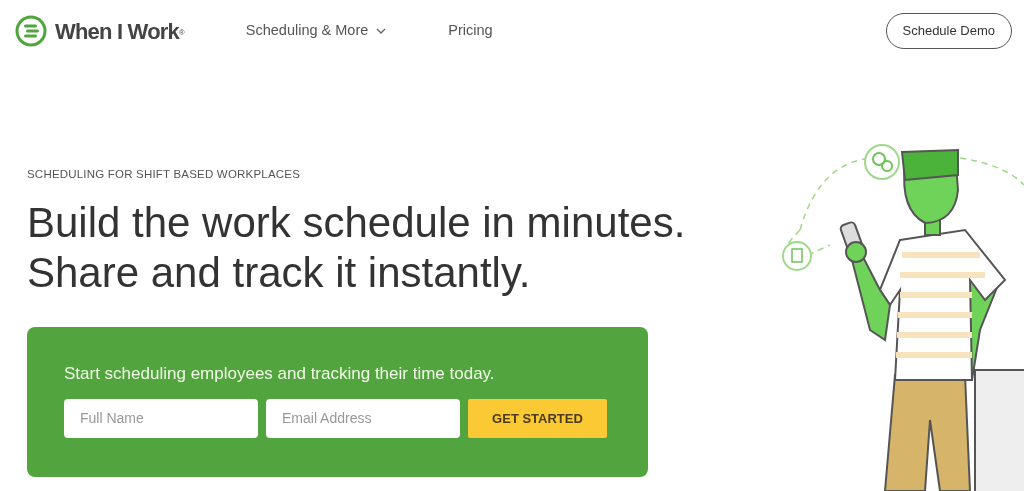 The width and height of the screenshot is (1024, 491). I want to click on logo: When I Work$^{®}$, so click(99, 31).